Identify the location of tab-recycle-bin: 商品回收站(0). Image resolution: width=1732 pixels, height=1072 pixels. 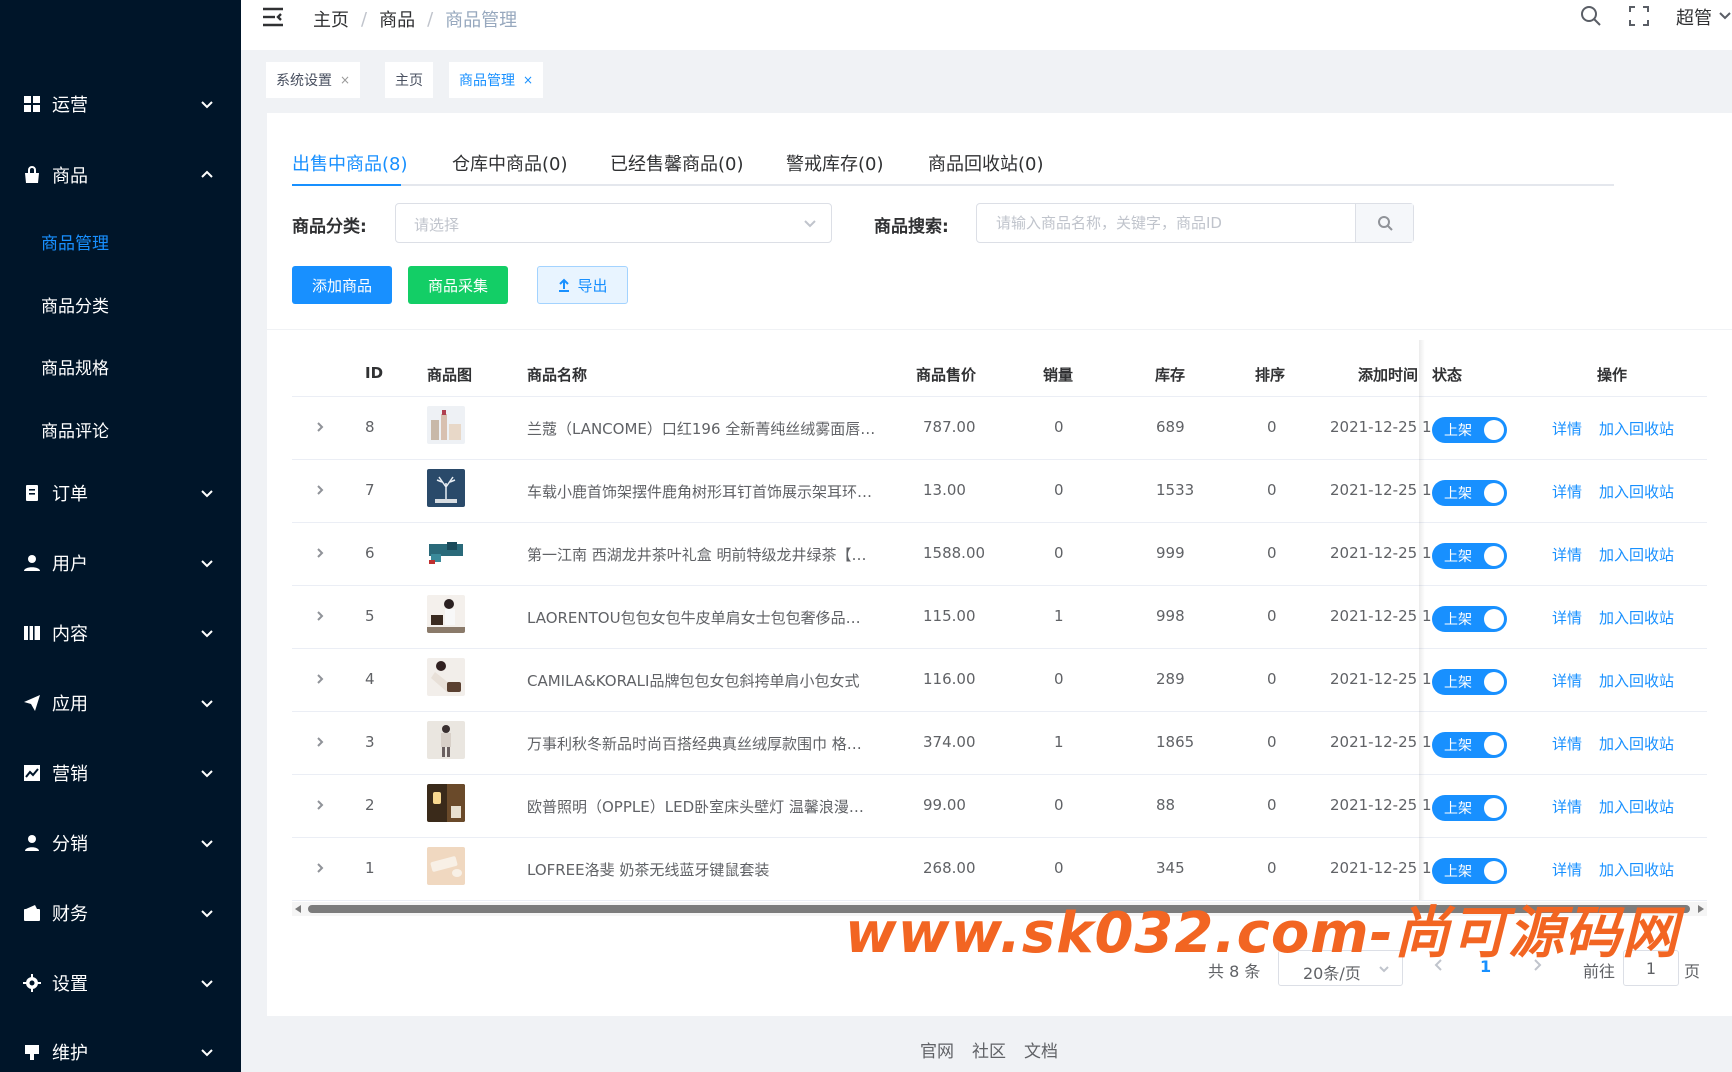
(986, 168).